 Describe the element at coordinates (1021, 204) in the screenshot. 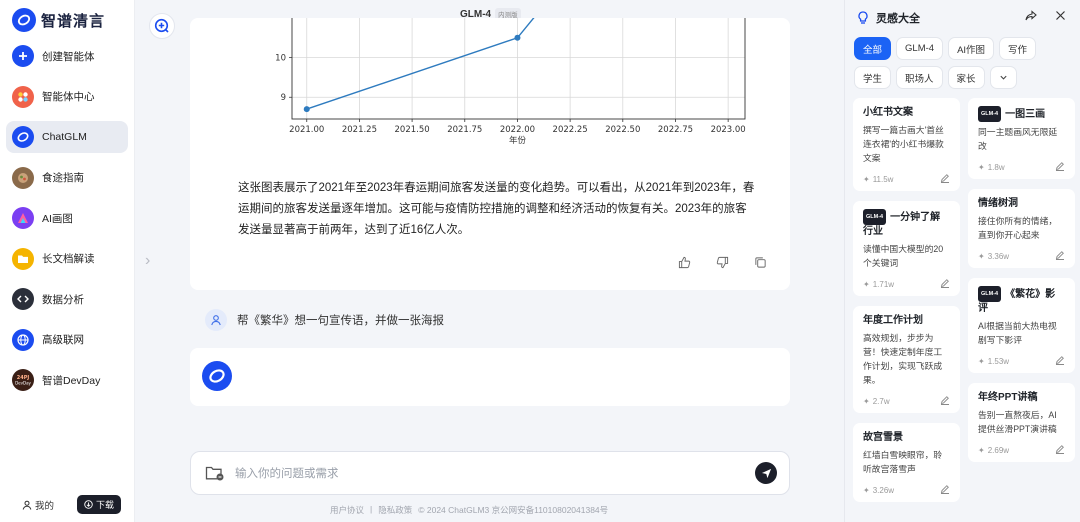

I see `prompt-card-title: 情绪树洞` at that location.